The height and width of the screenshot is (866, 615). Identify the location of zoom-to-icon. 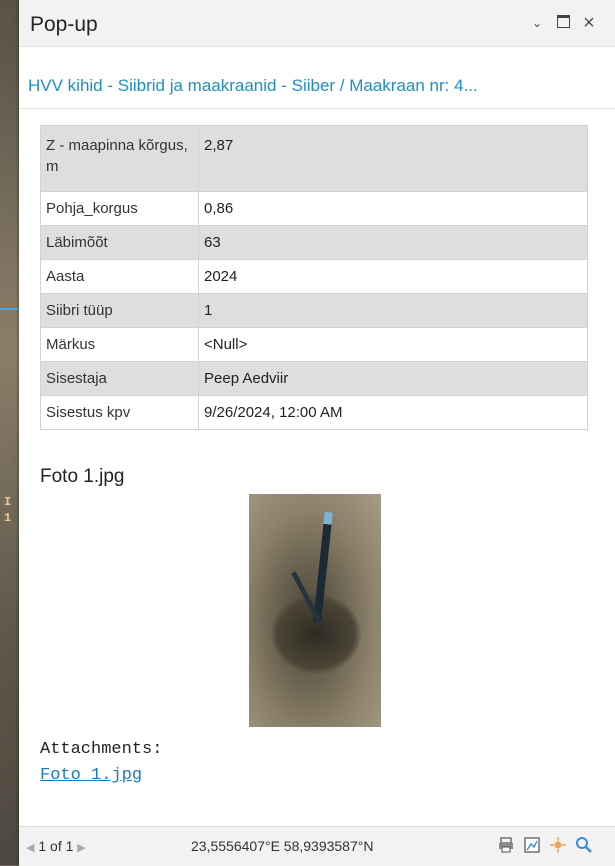
(584, 845).